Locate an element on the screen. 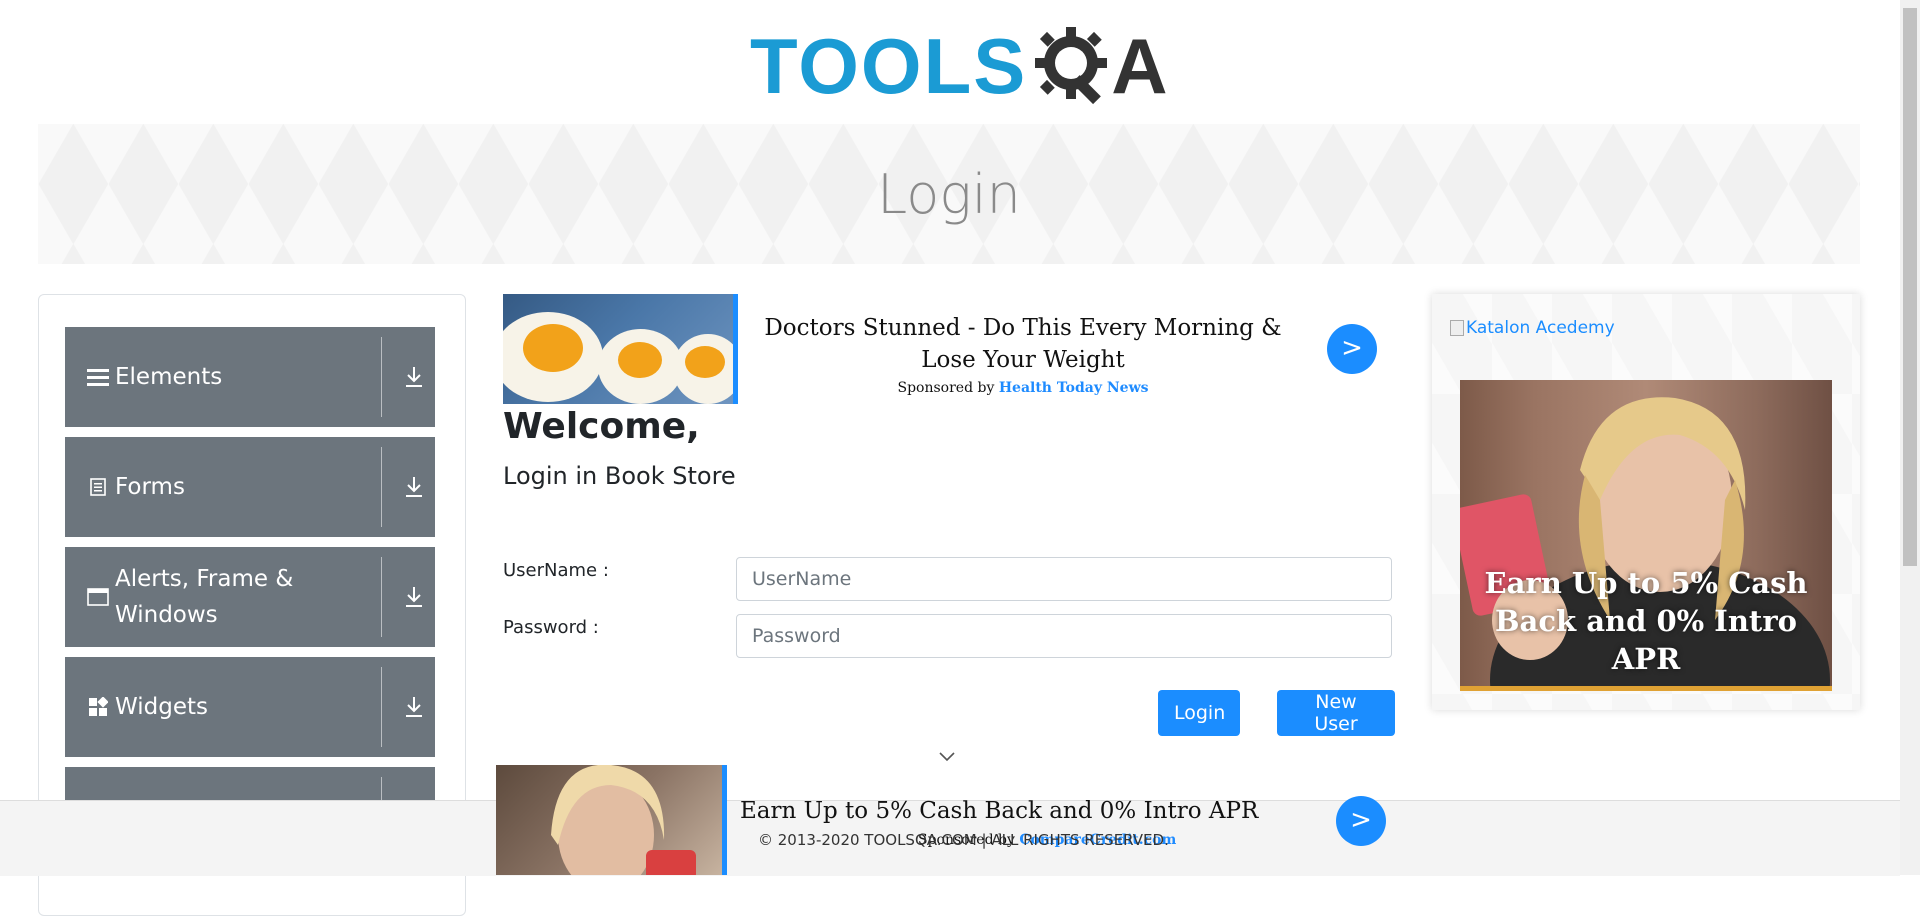 The height and width of the screenshot is (916, 1920). sidebar-item-widgets: Widgets is located at coordinates (250, 707).